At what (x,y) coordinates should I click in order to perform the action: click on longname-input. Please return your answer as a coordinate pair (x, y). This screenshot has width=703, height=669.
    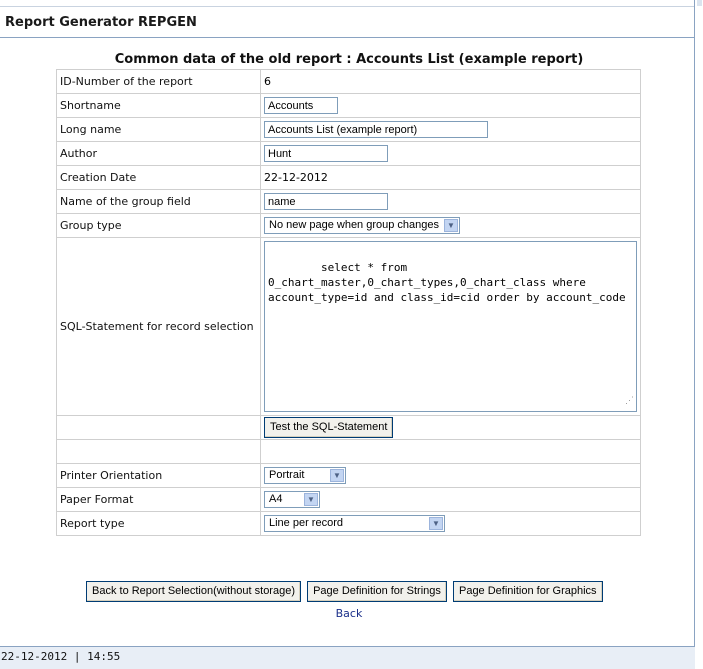
    Looking at the image, I should click on (376, 129).